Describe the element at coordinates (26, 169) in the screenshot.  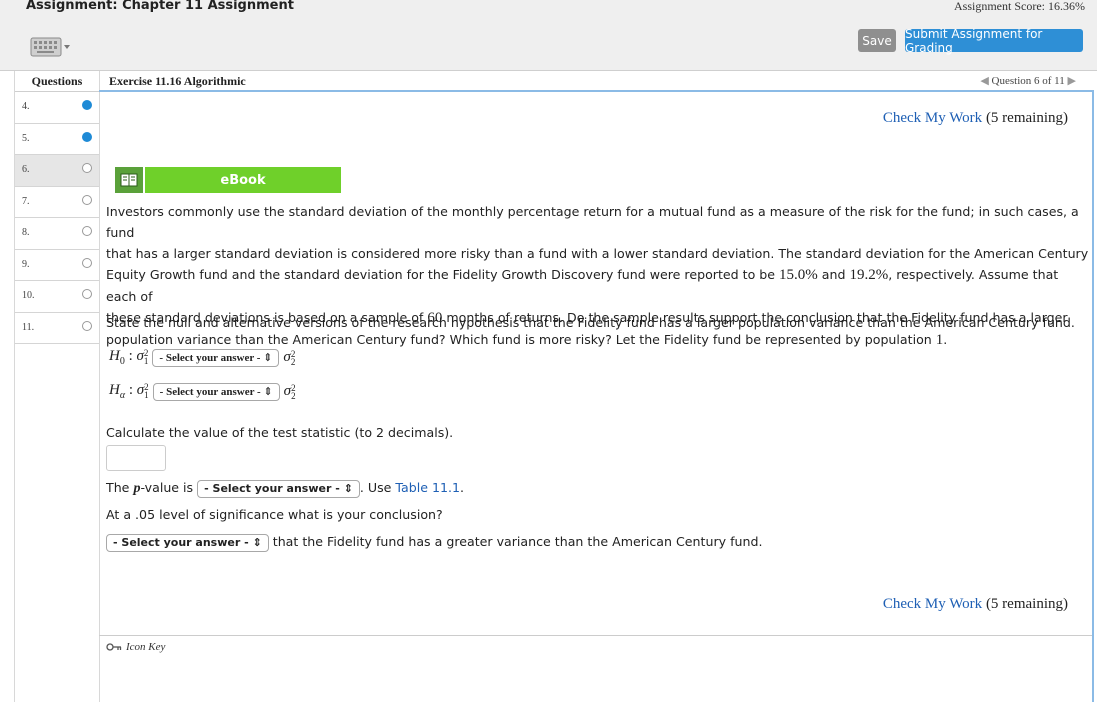
I see `question-number: 6.` at that location.